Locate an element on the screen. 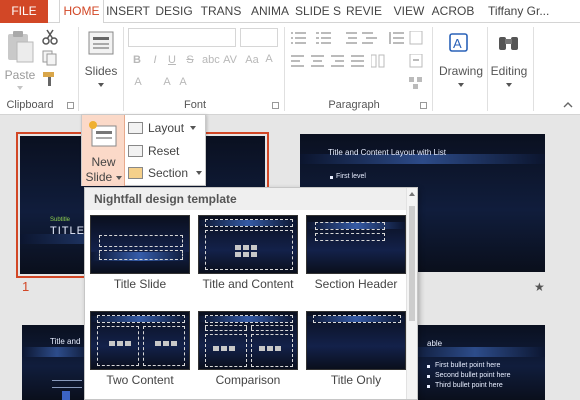  slides-button: Slides is located at coordinates (101, 62).